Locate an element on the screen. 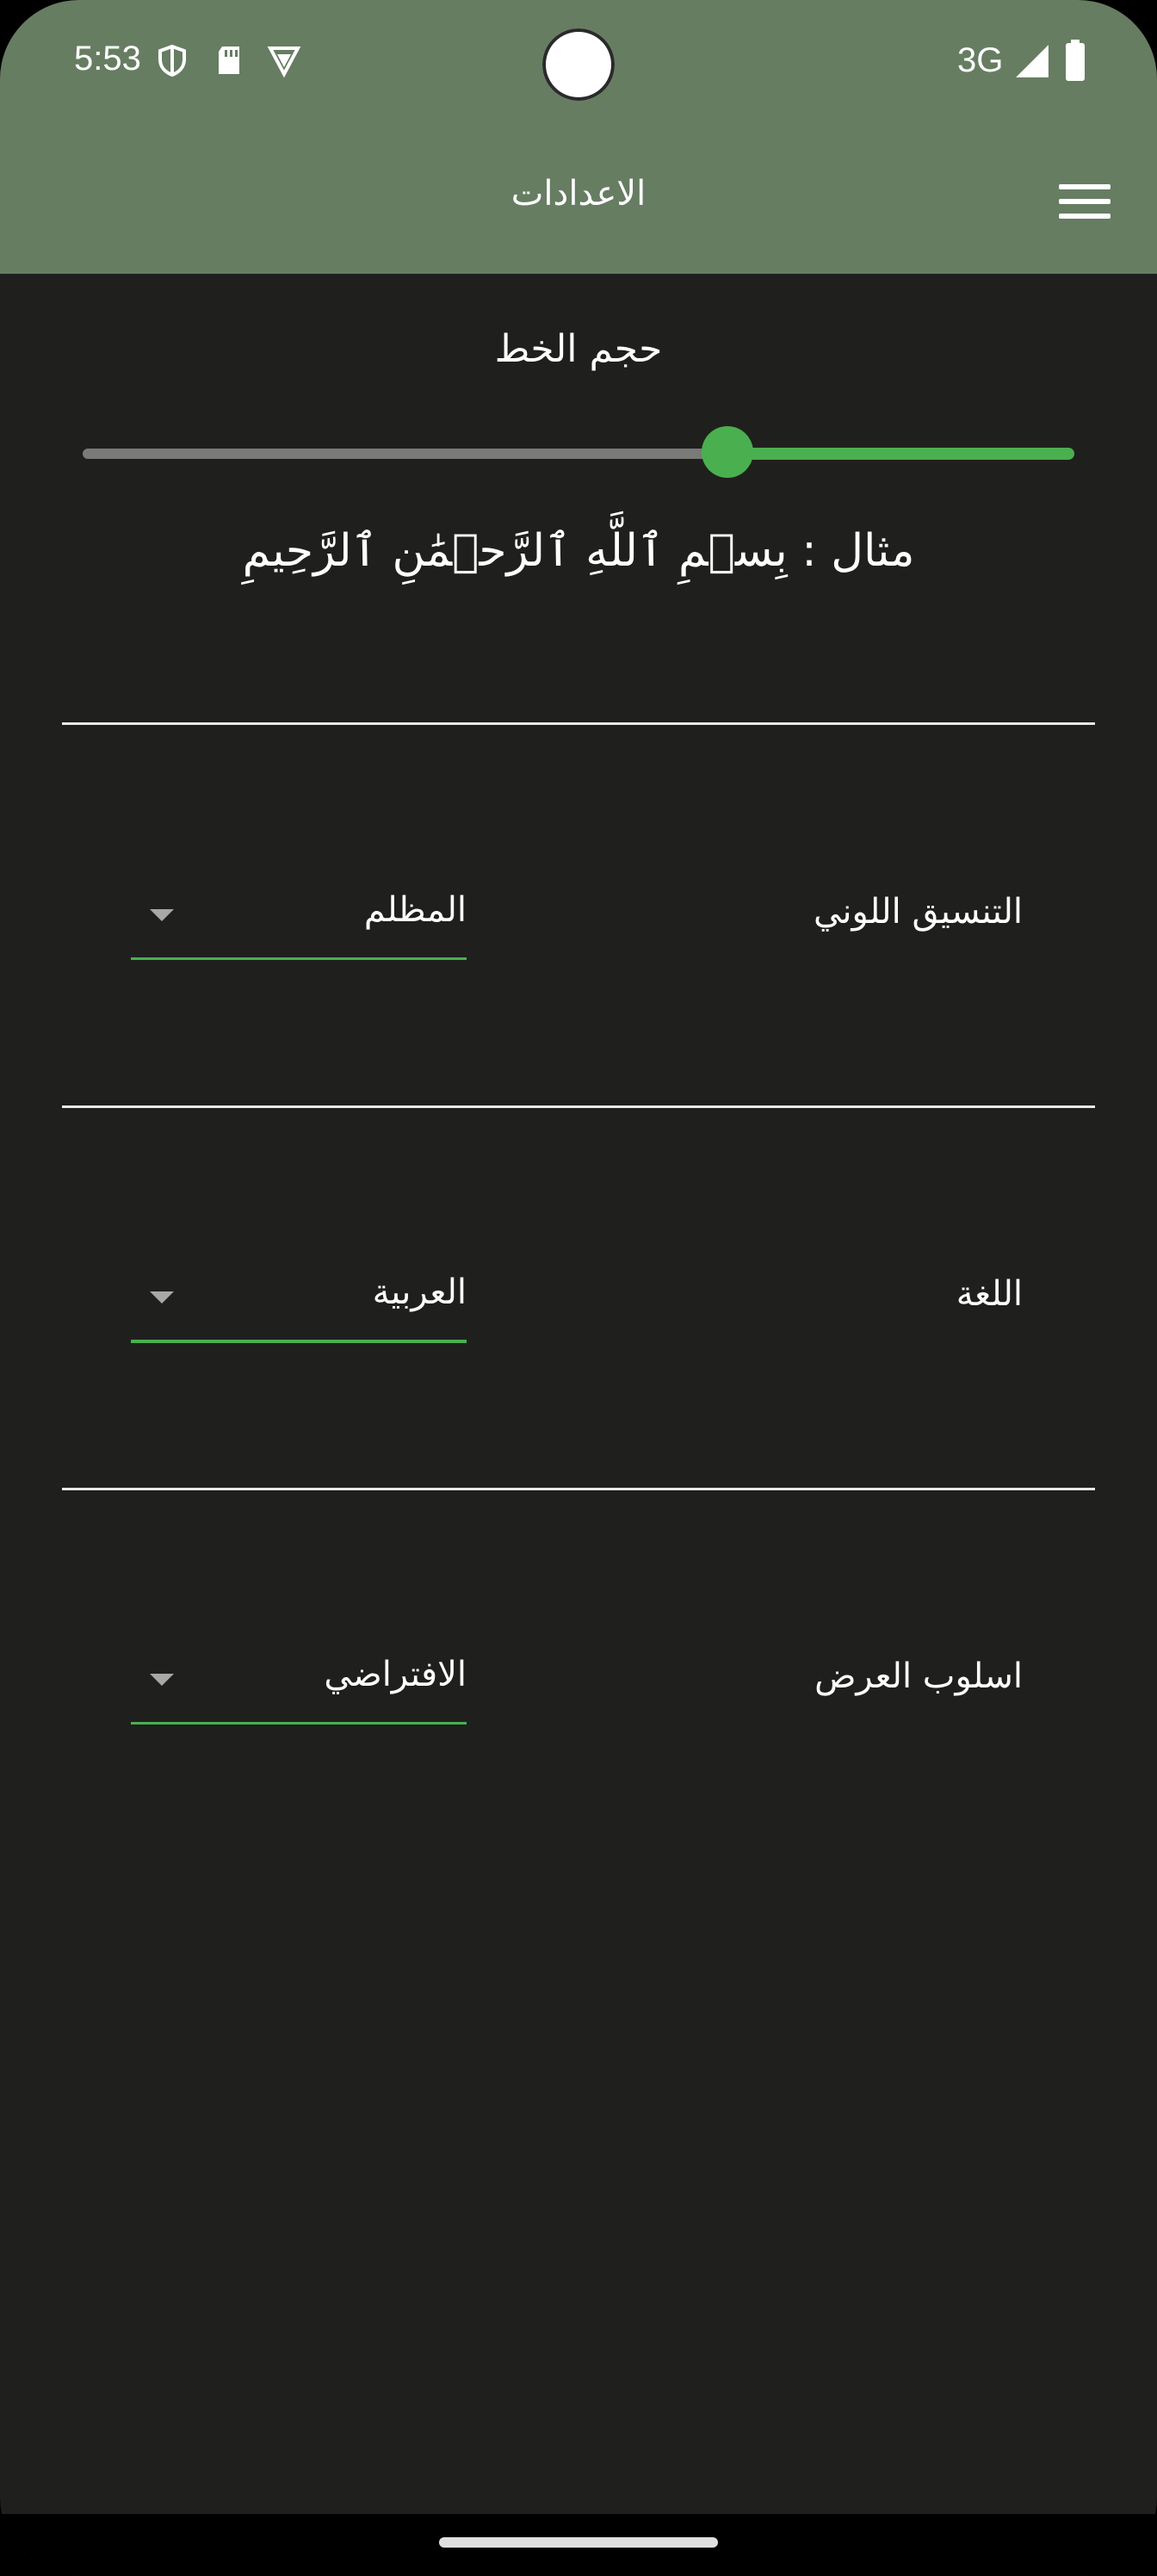  language-value: العربية is located at coordinates (420, 1293).